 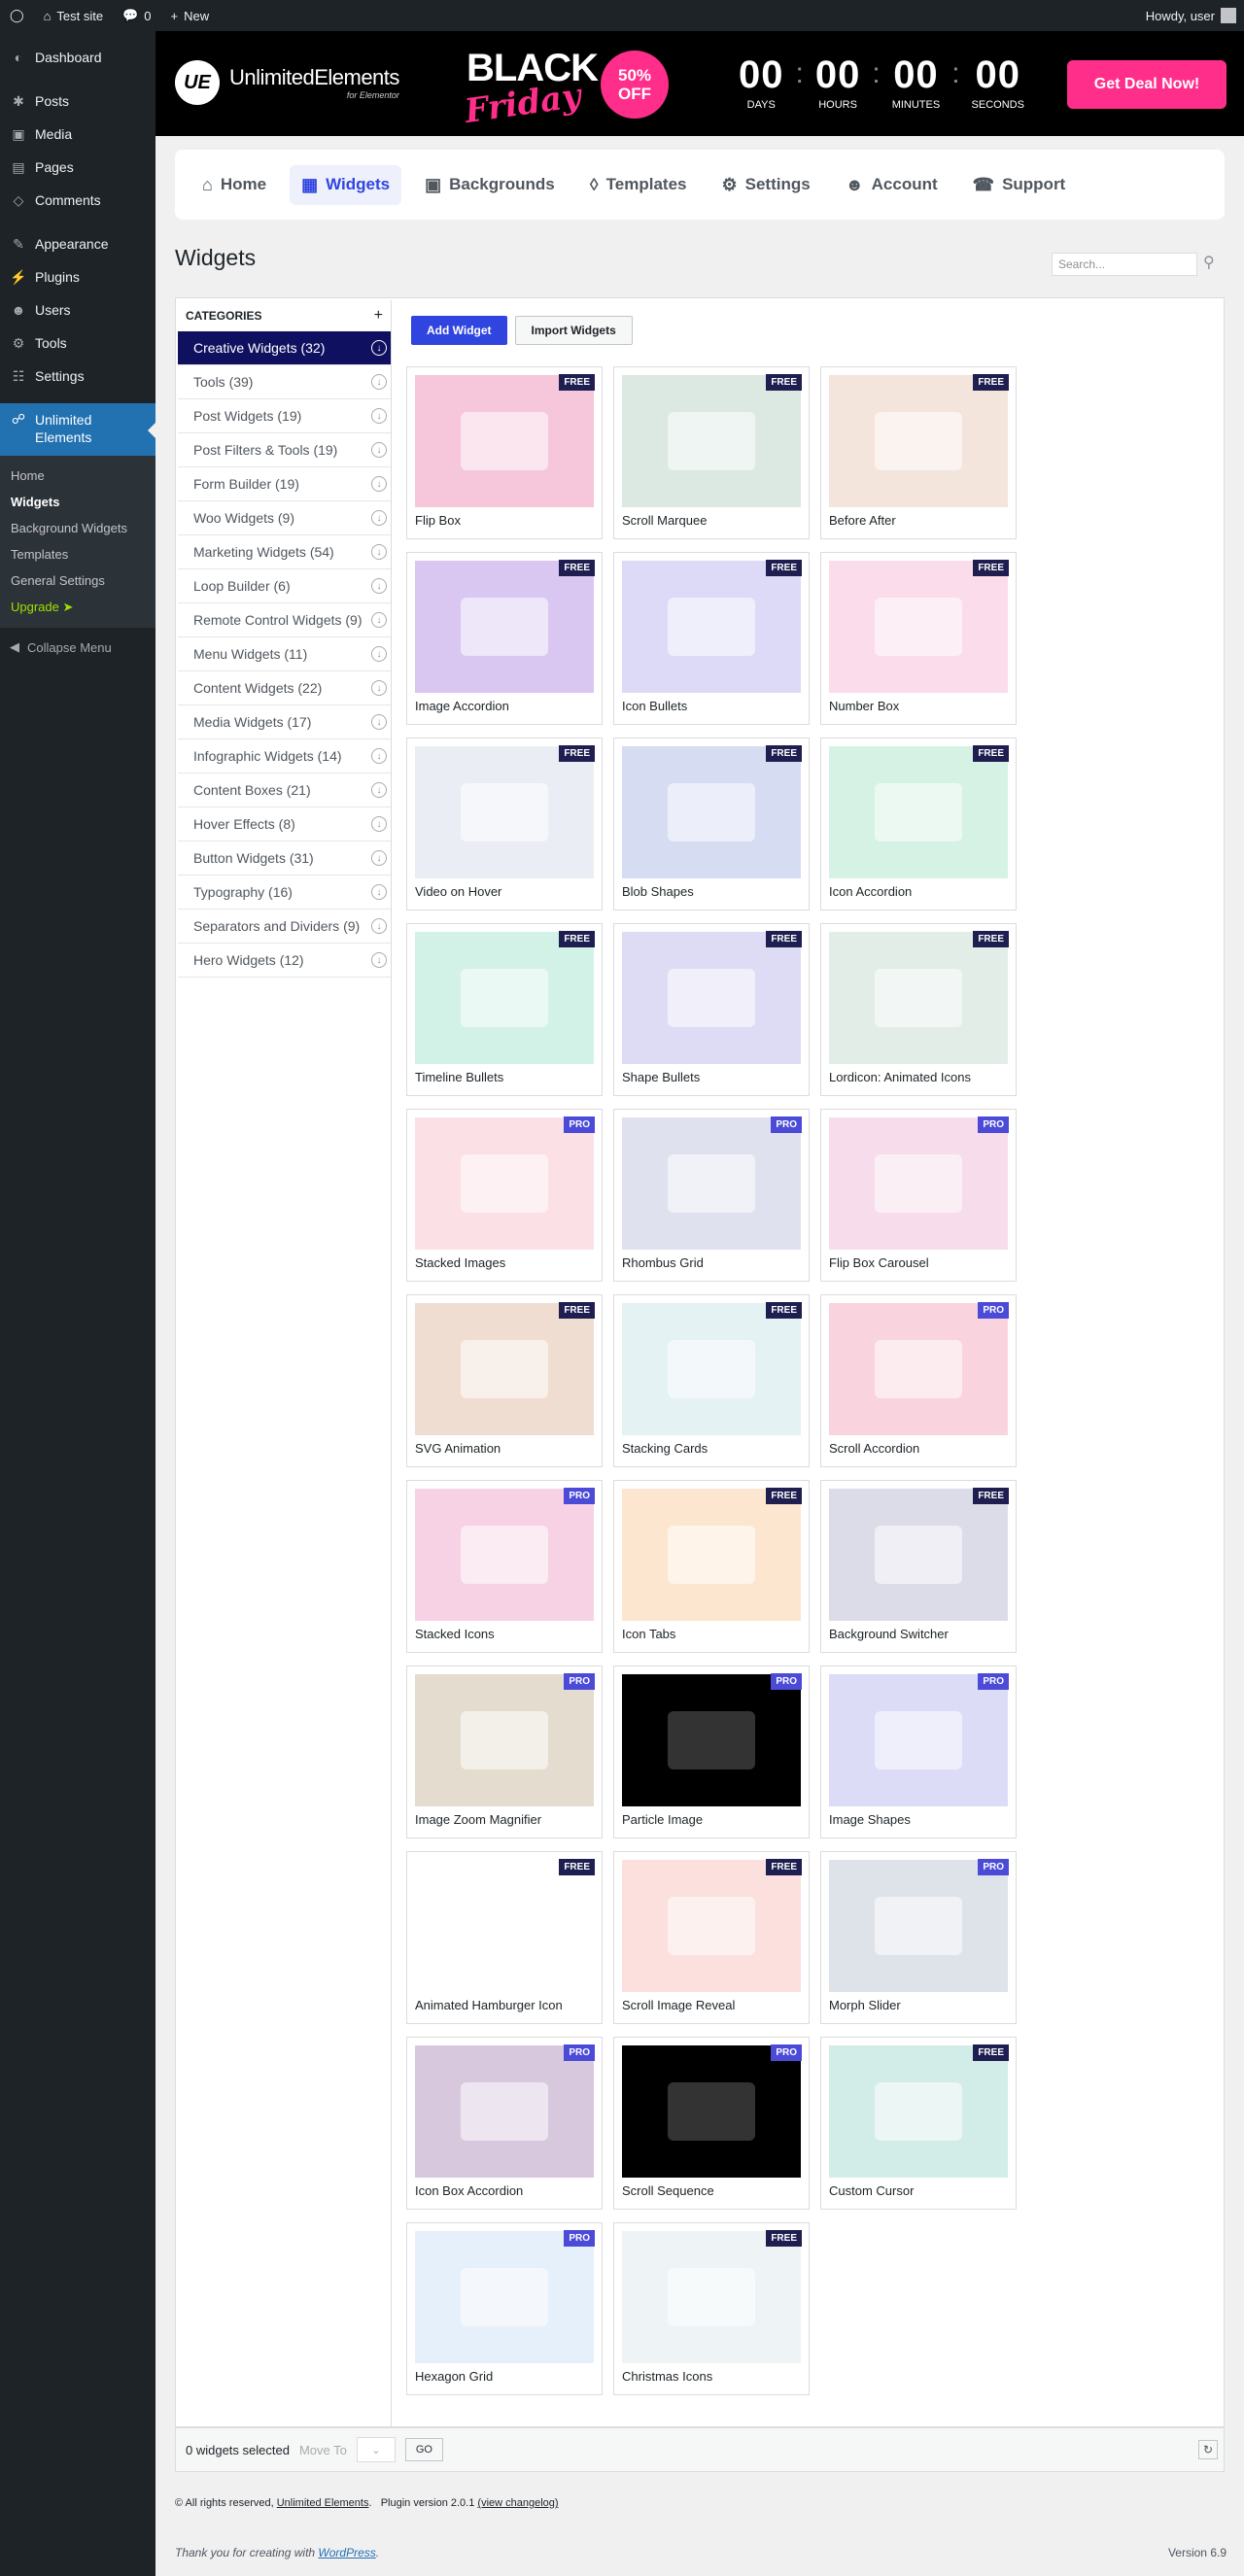 I want to click on category-item: Remote Control Widgets (9) ↓, so click(x=284, y=620).